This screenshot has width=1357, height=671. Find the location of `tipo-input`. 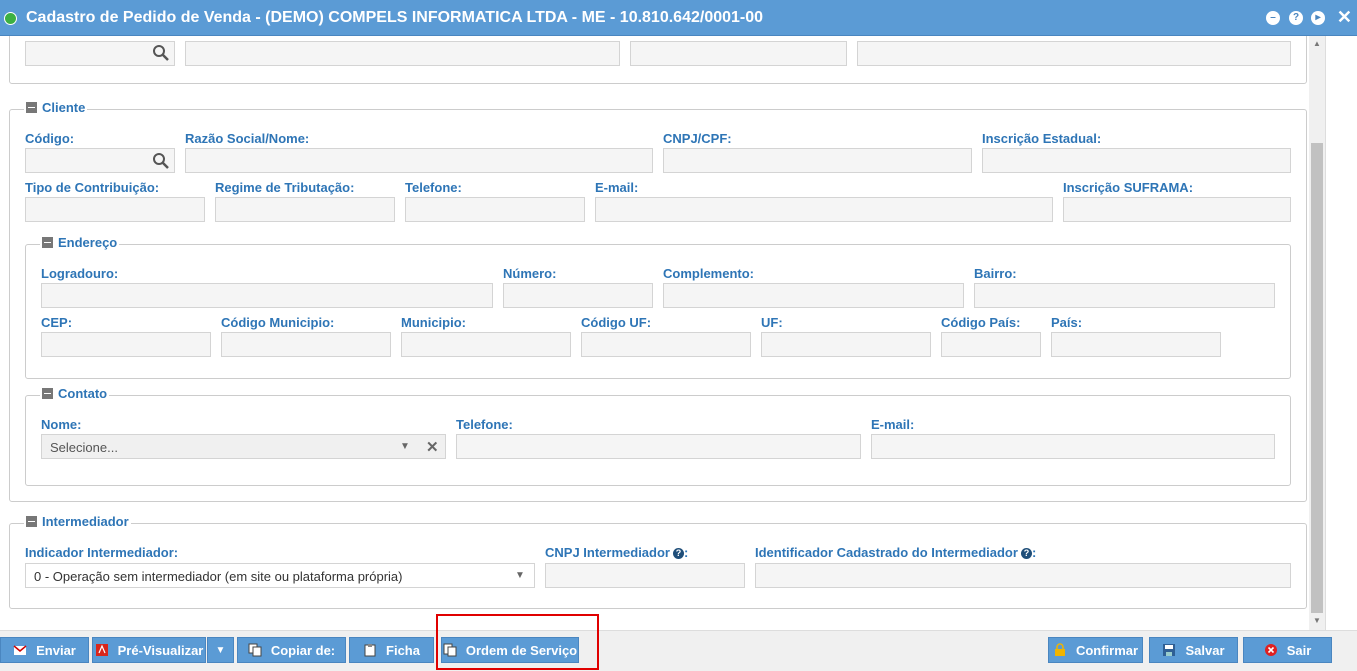

tipo-input is located at coordinates (115, 209).